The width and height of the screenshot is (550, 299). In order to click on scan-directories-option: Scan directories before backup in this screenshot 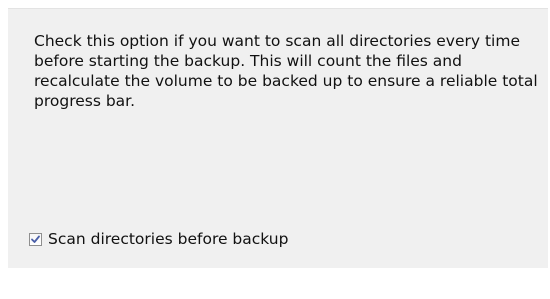, I will do `click(158, 239)`.